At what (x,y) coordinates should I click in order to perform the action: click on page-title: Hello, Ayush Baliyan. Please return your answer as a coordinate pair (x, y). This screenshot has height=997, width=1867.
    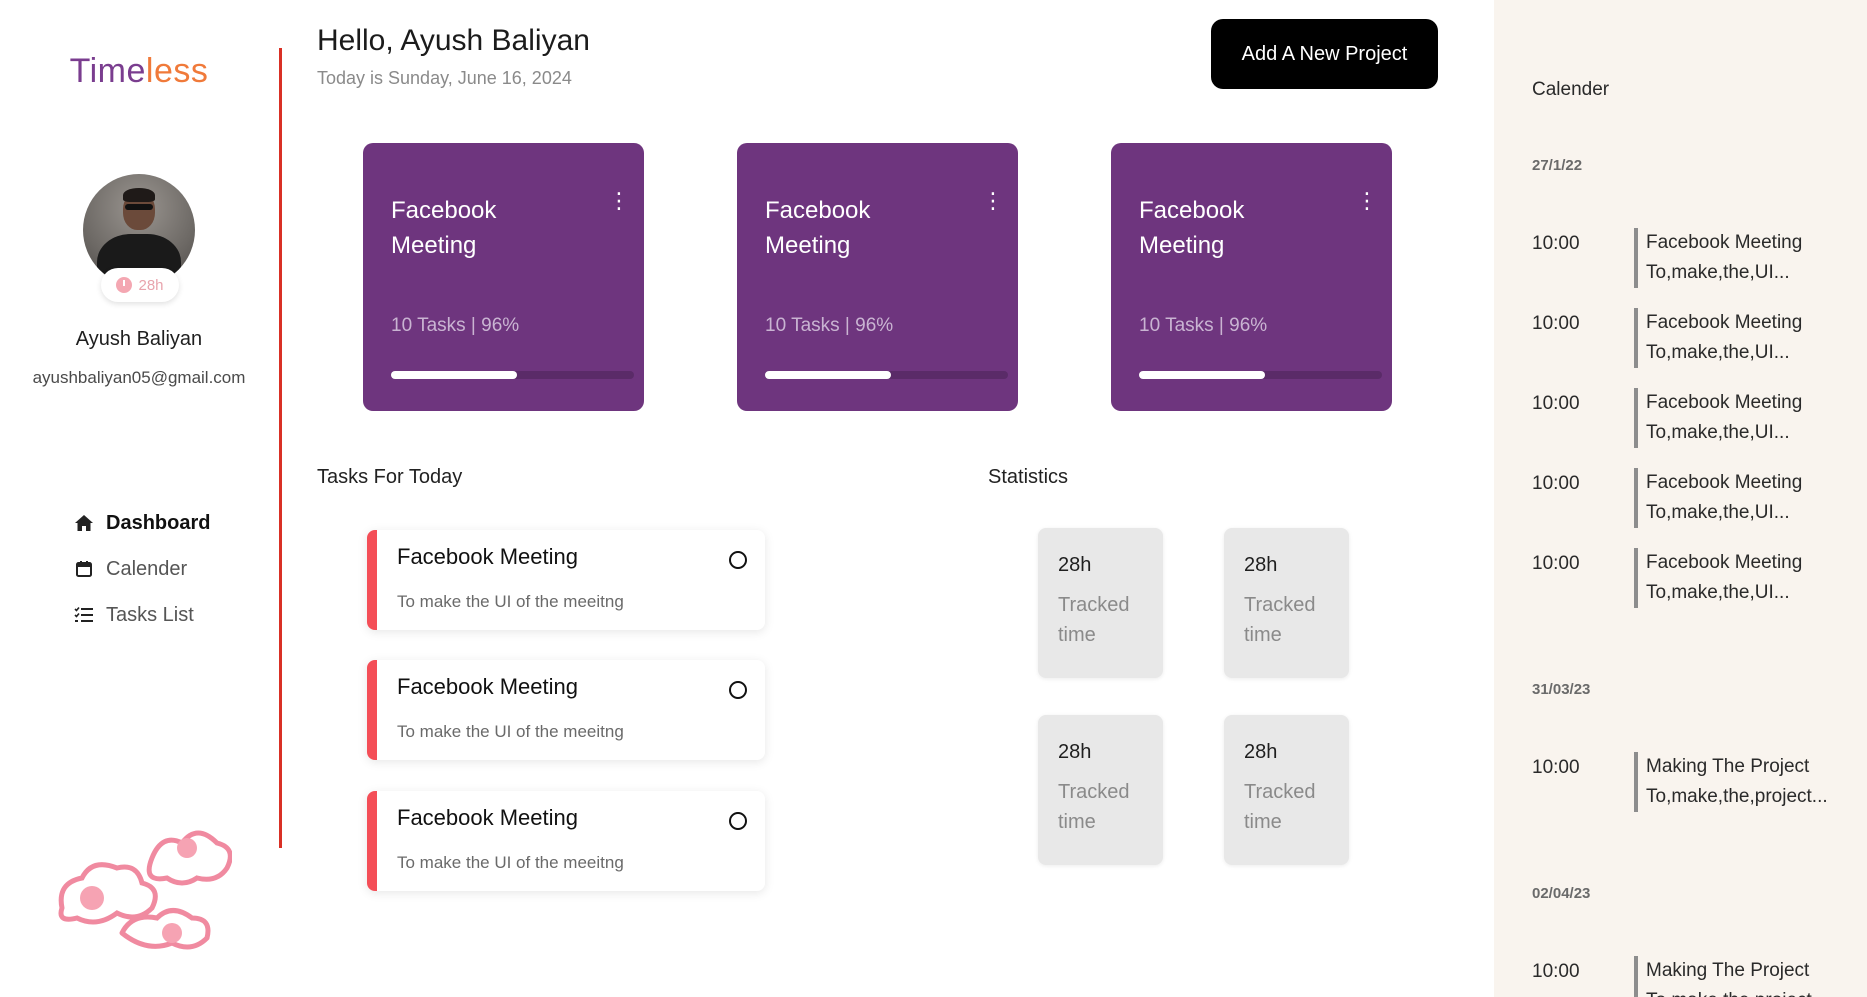
    Looking at the image, I should click on (453, 40).